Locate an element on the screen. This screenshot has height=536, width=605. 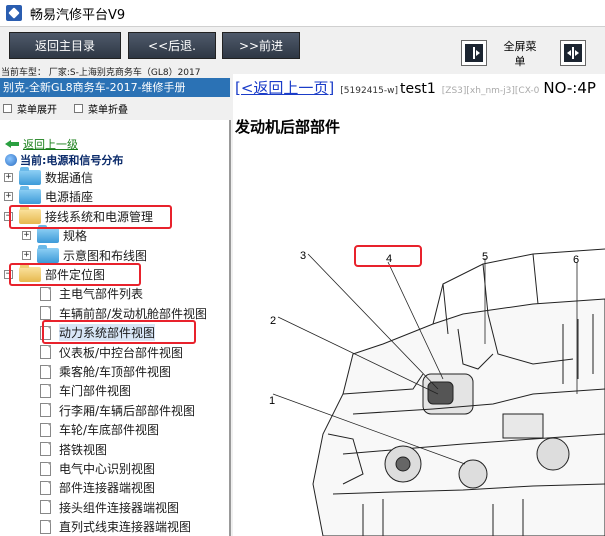
tree-item-label: 主电气部件列表 is located at coordinates (101, 294).